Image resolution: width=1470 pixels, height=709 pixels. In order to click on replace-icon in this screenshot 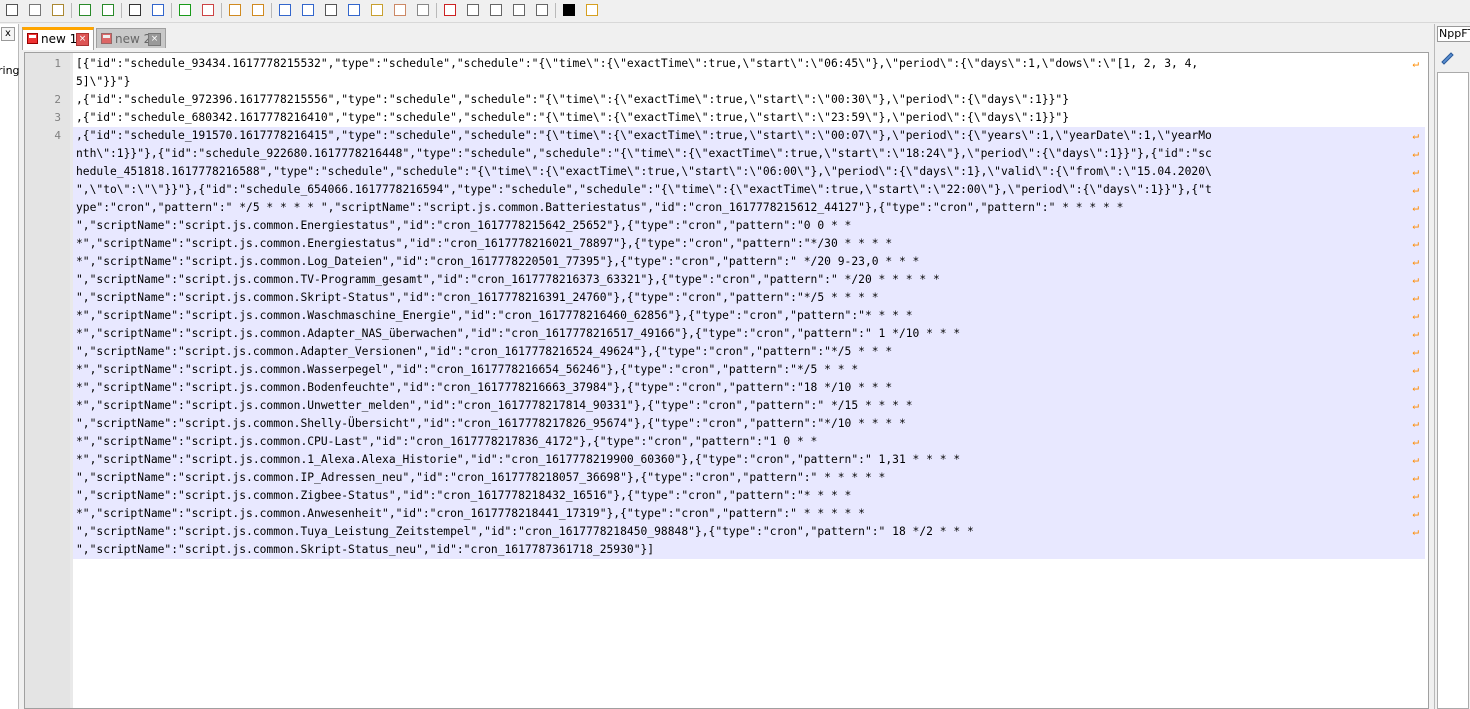, I will do `click(158, 10)`.